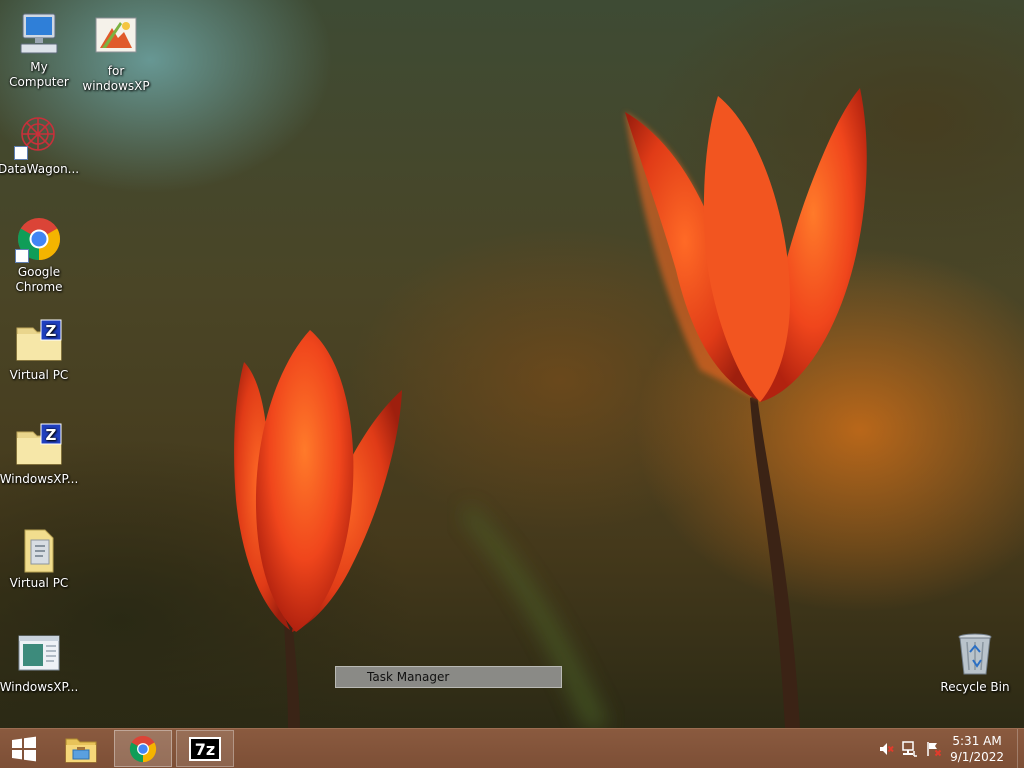  I want to click on network-icon, so click(910, 749).